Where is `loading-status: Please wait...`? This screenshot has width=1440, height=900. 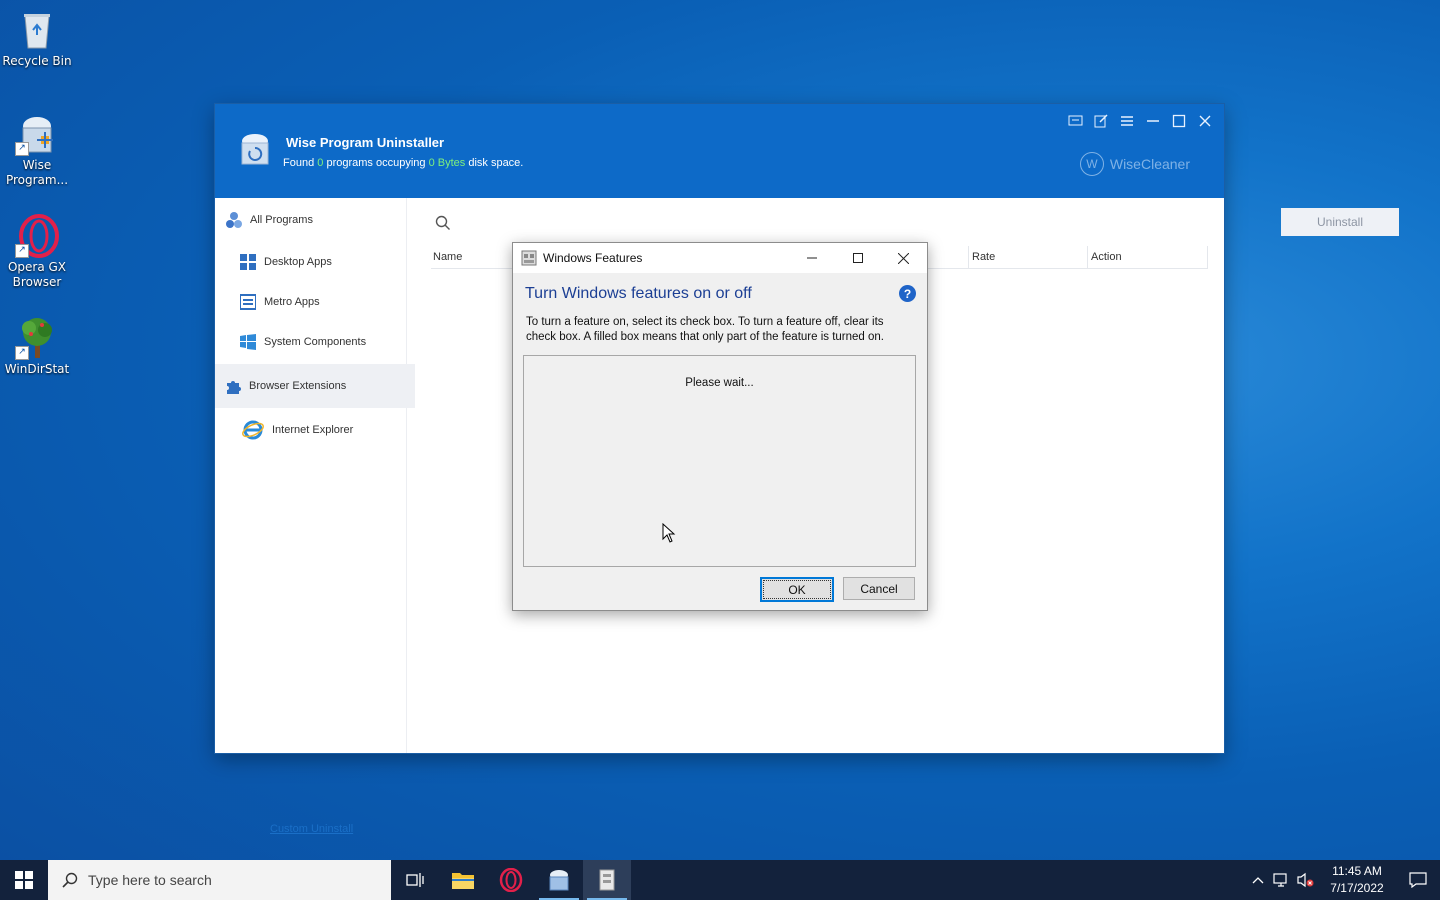 loading-status: Please wait... is located at coordinates (719, 383).